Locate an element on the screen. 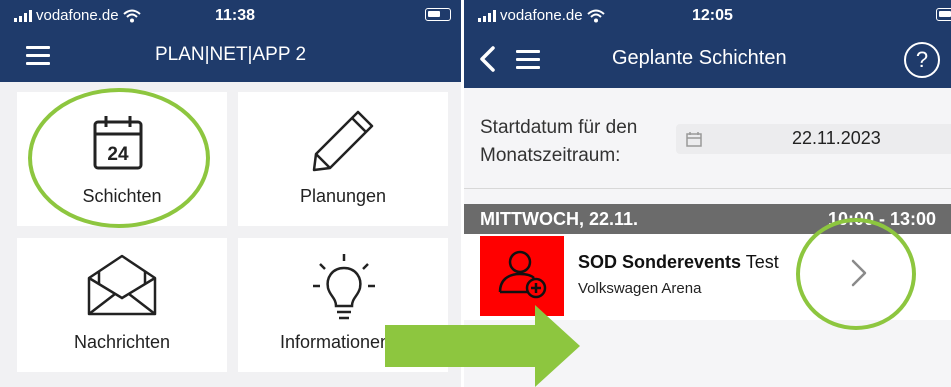  app-title: PLAN|NET|APP 2 is located at coordinates (230, 54).